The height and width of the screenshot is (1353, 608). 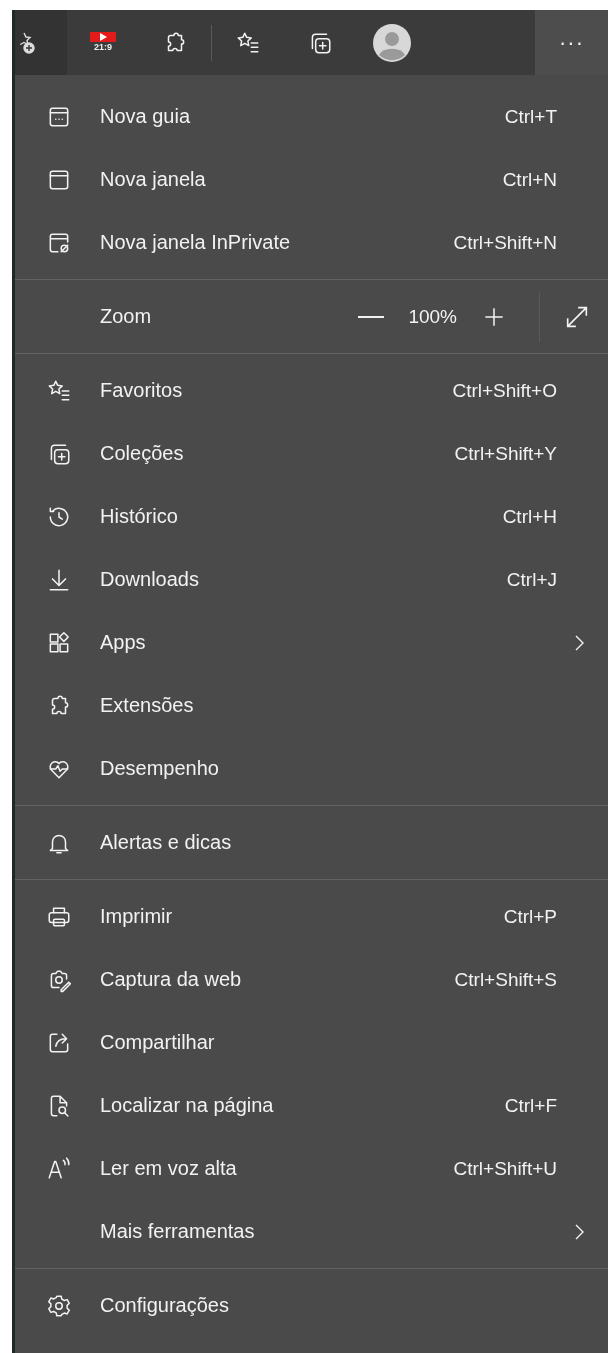 I want to click on menu-item: Ler em voz alta Ctrl+Shift+U, so click(x=311, y=1168).